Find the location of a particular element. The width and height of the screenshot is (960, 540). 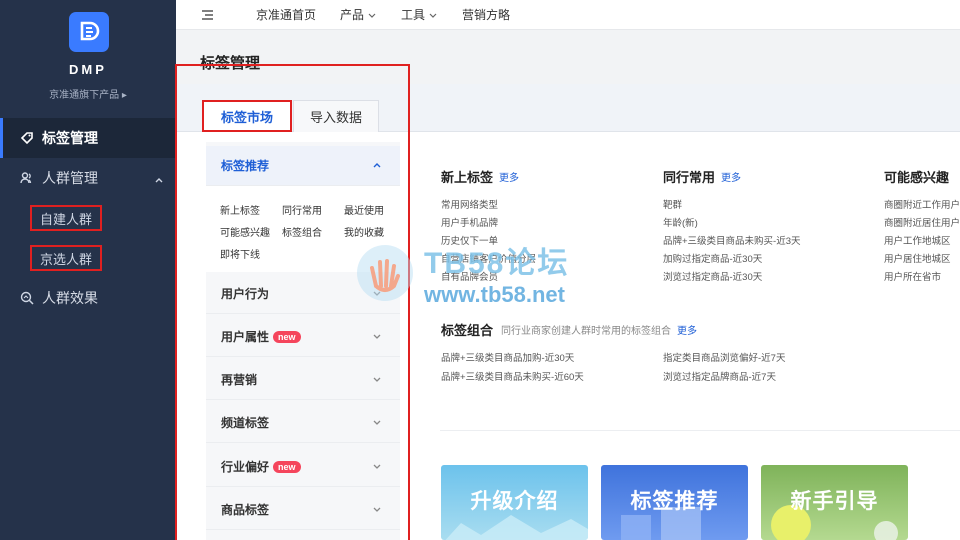

tag-link: 自有品牌会员 is located at coordinates (469, 276).